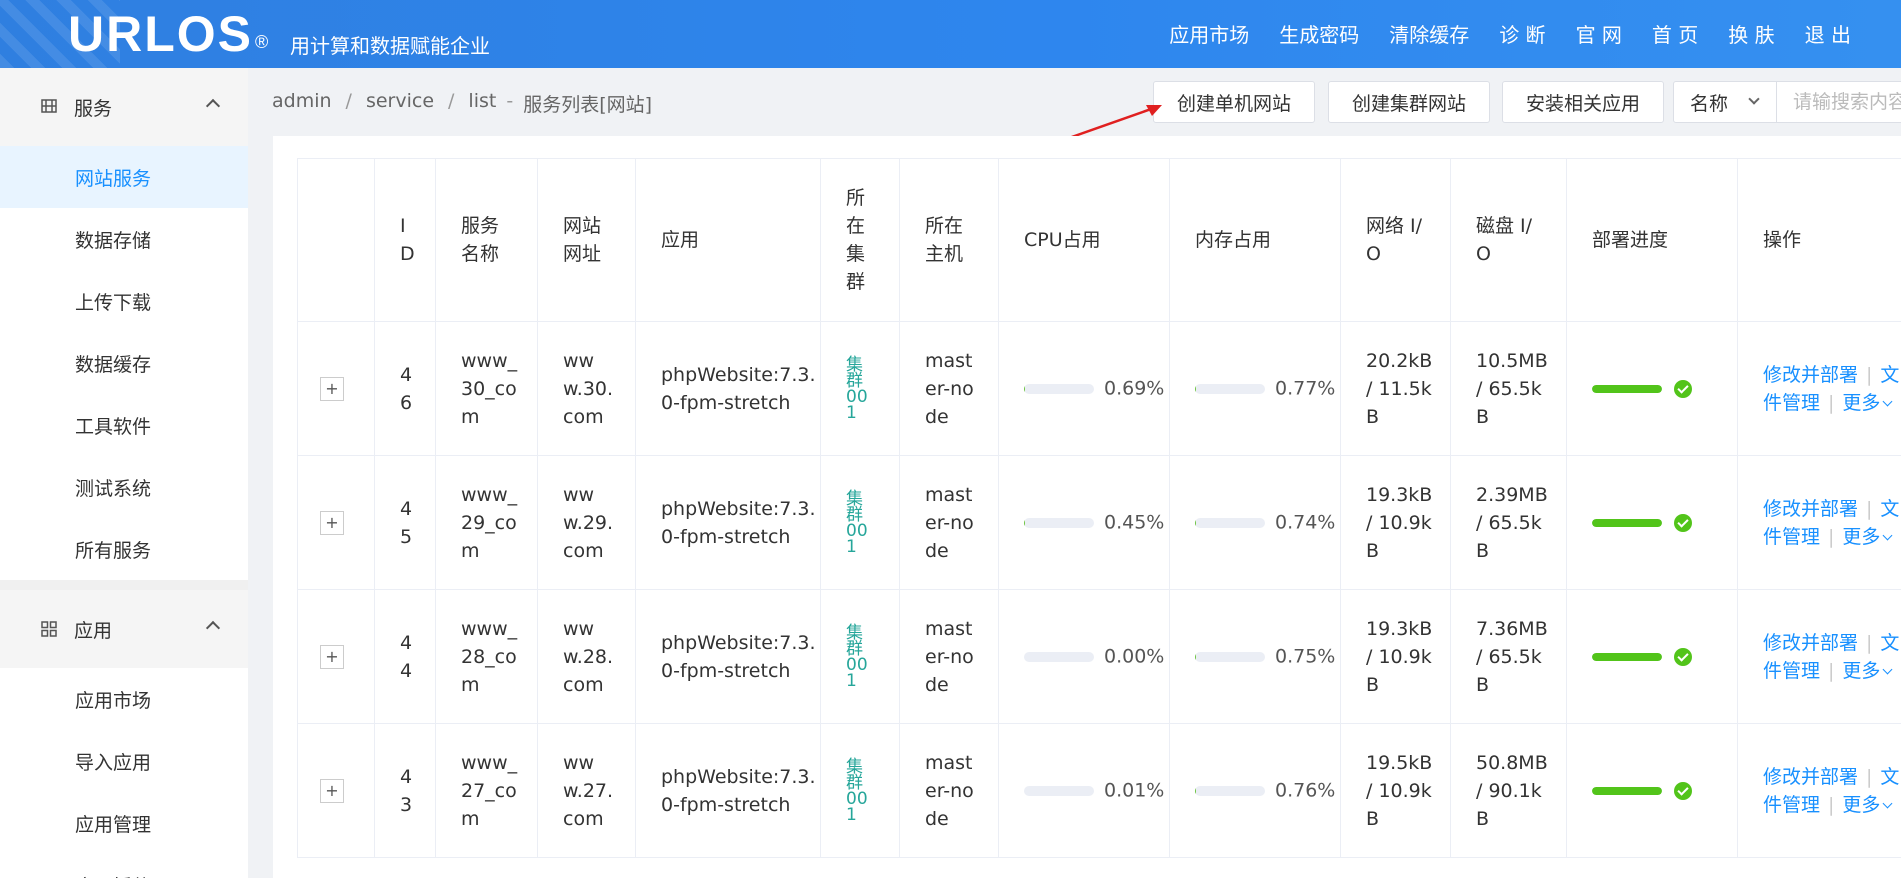 This screenshot has width=1901, height=878. I want to click on sidebar-group-apps: 应用, so click(124, 629).